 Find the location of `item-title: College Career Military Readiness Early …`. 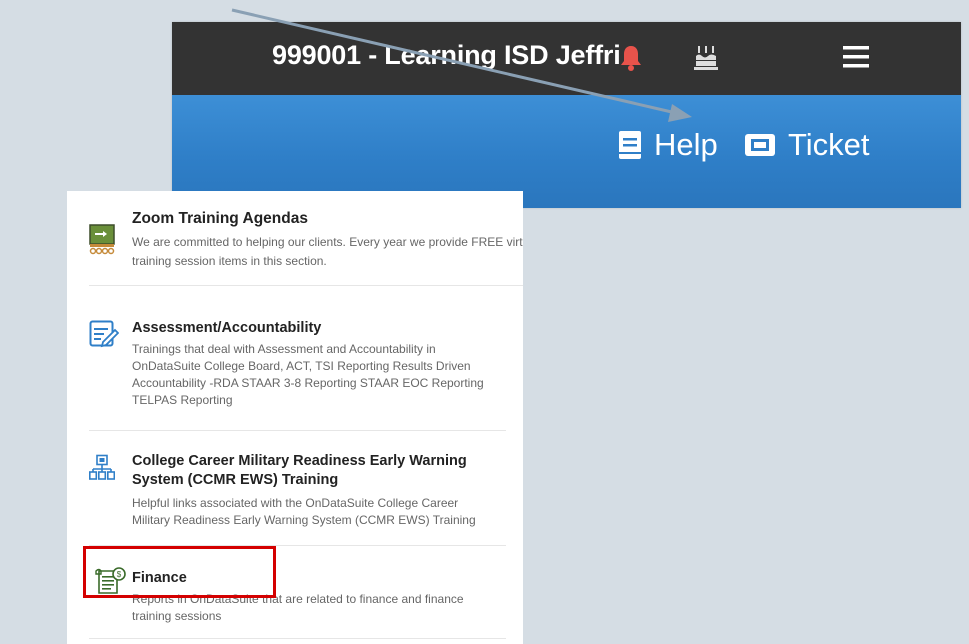

item-title: College Career Military Readiness Early … is located at coordinates (299, 461).